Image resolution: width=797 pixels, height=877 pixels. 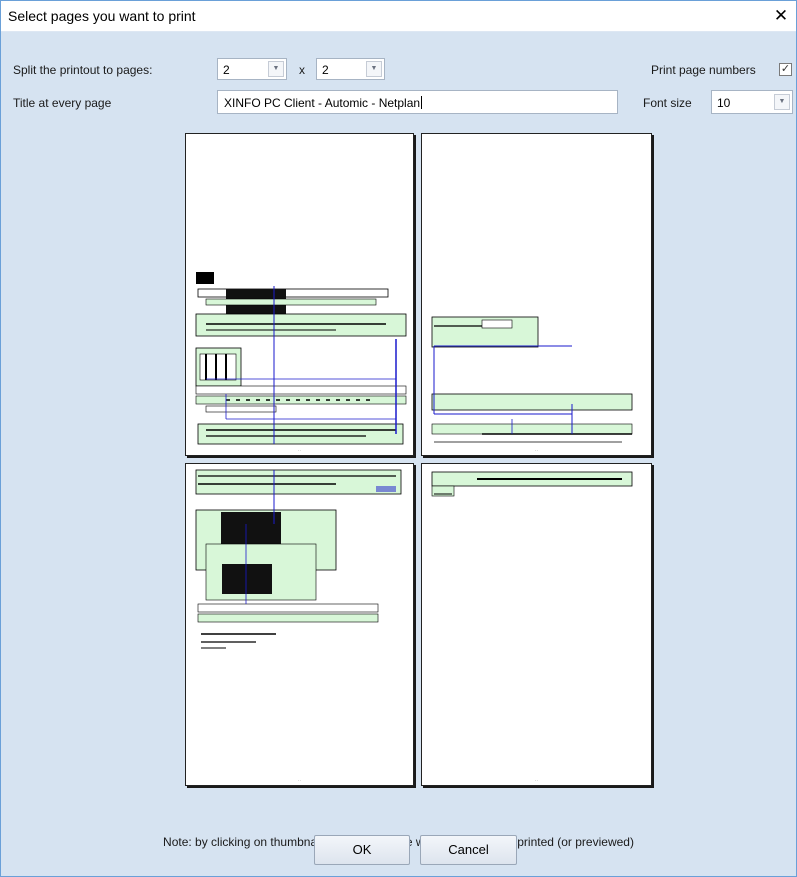 I want to click on title-input-value: XINFO PC Client - Automic - Netplan, so click(x=322, y=103).